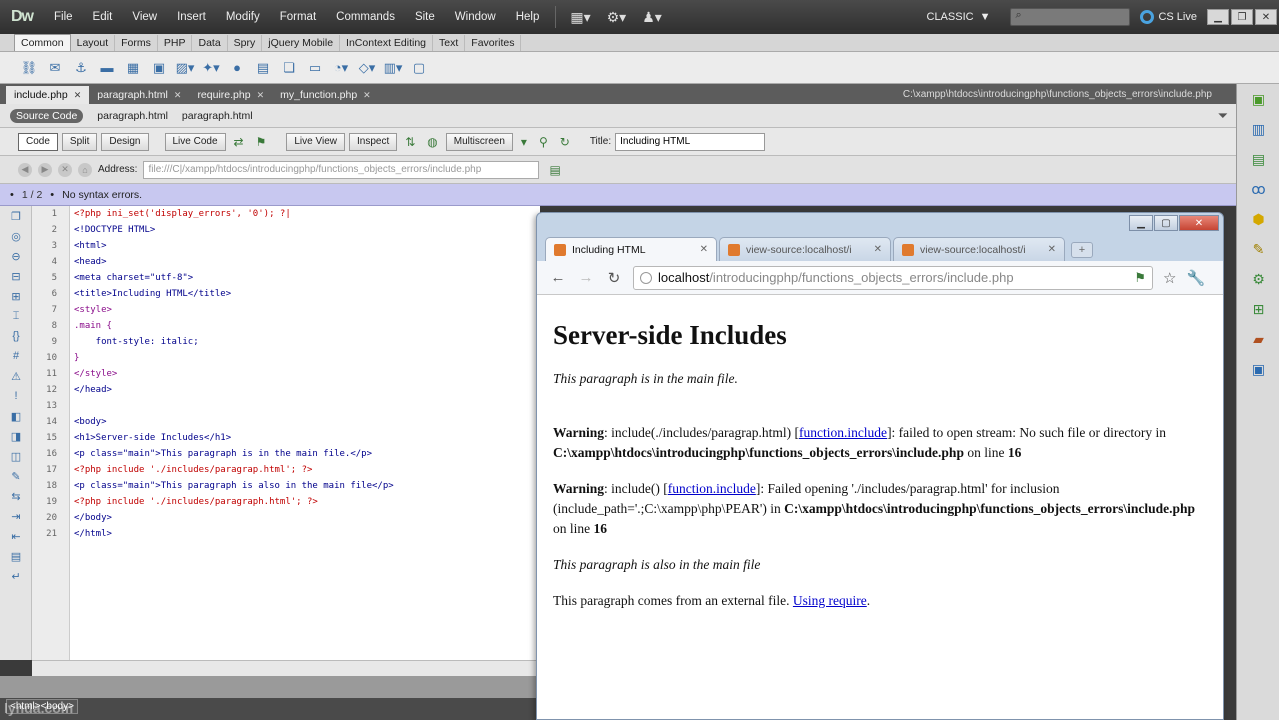 The image size is (1279, 720). I want to click on format-source-icon: ▤, so click(16, 556).